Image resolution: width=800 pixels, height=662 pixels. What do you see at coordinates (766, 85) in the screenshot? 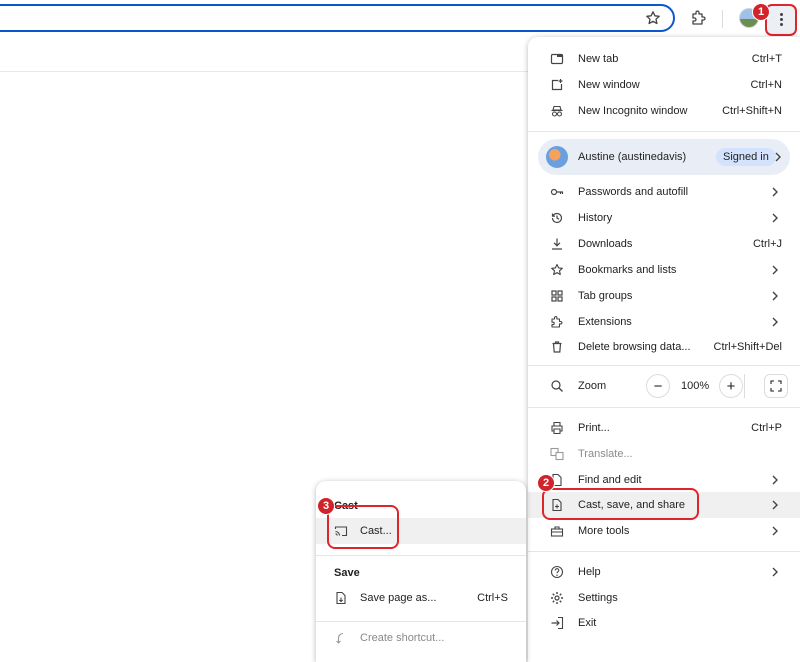
I see `shortcut-text: Ctrl+N` at bounding box center [766, 85].